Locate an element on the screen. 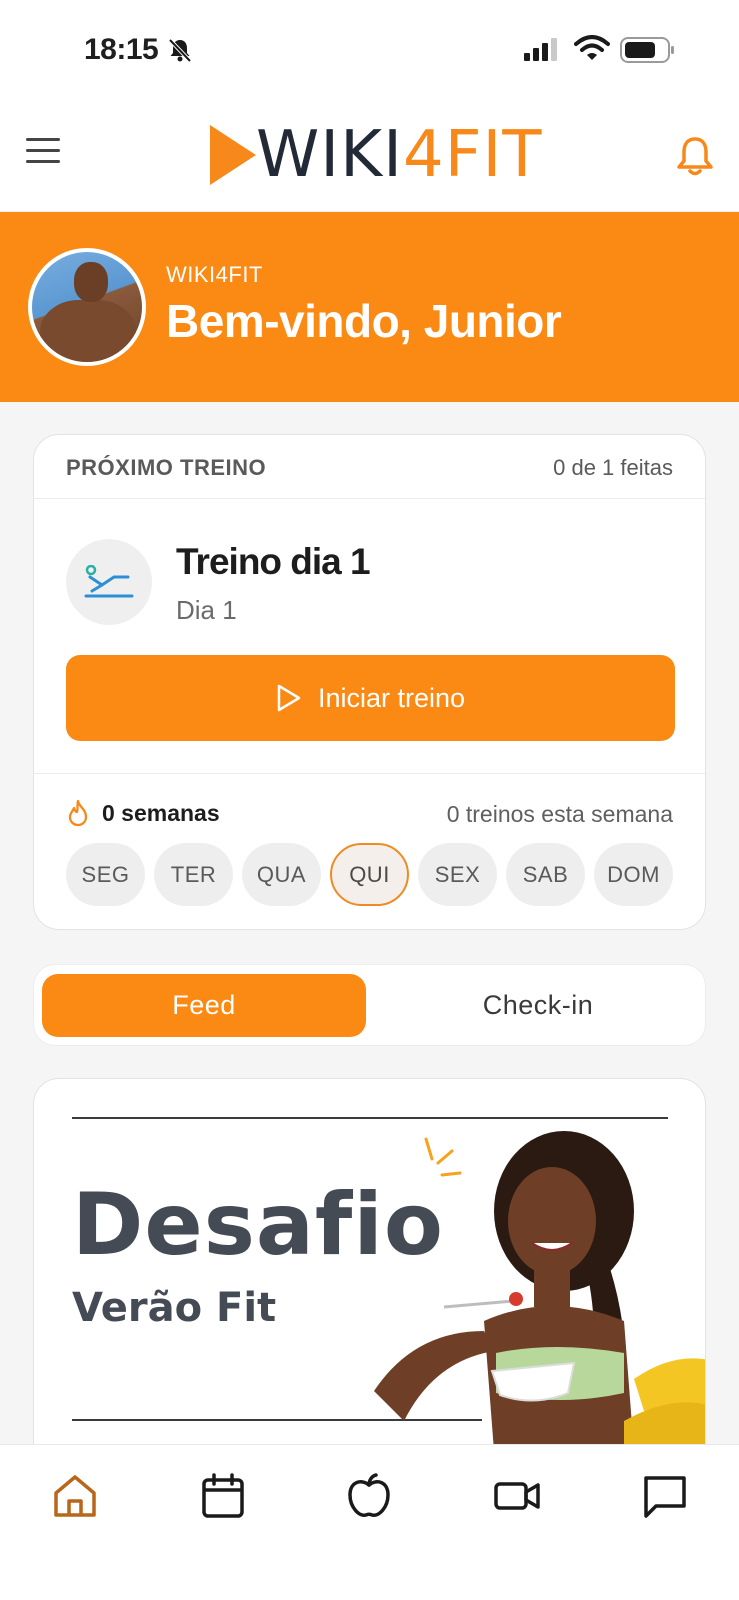 The width and height of the screenshot is (739, 1600). calendar-icon is located at coordinates (223, 1496).